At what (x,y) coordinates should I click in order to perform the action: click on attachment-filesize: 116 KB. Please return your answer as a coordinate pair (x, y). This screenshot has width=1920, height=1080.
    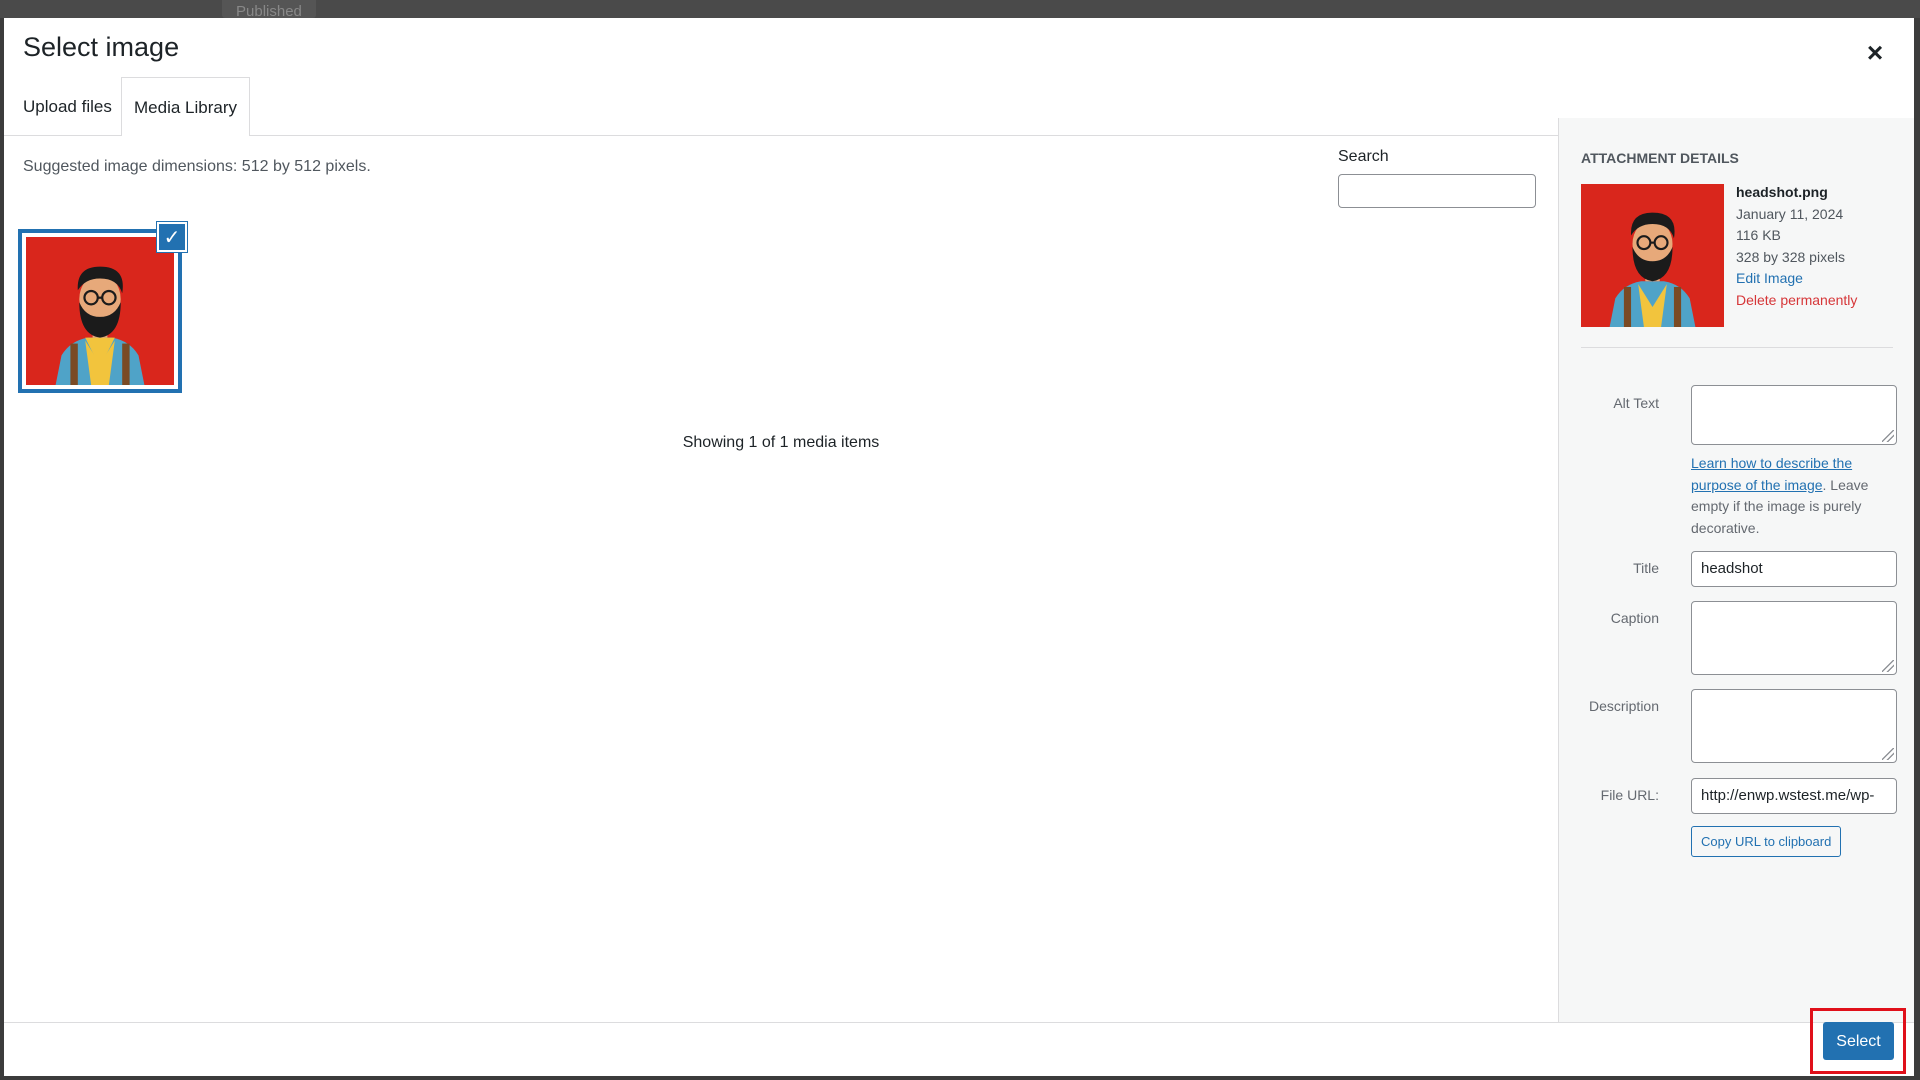
    Looking at the image, I should click on (1758, 235).